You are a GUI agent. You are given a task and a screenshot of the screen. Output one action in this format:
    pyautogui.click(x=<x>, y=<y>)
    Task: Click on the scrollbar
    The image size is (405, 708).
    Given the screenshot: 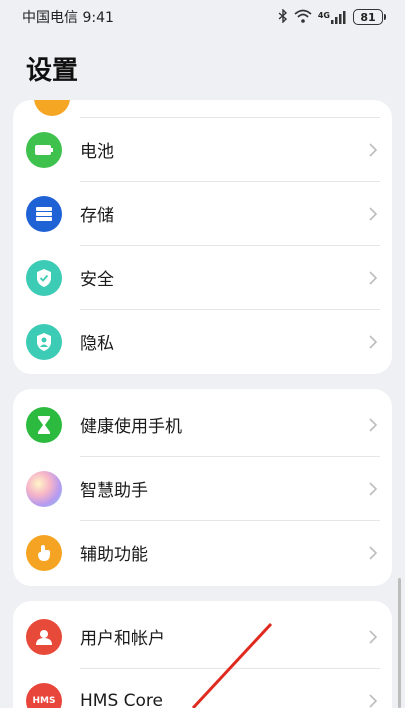 What is the action you would take?
    pyautogui.click(x=399, y=643)
    